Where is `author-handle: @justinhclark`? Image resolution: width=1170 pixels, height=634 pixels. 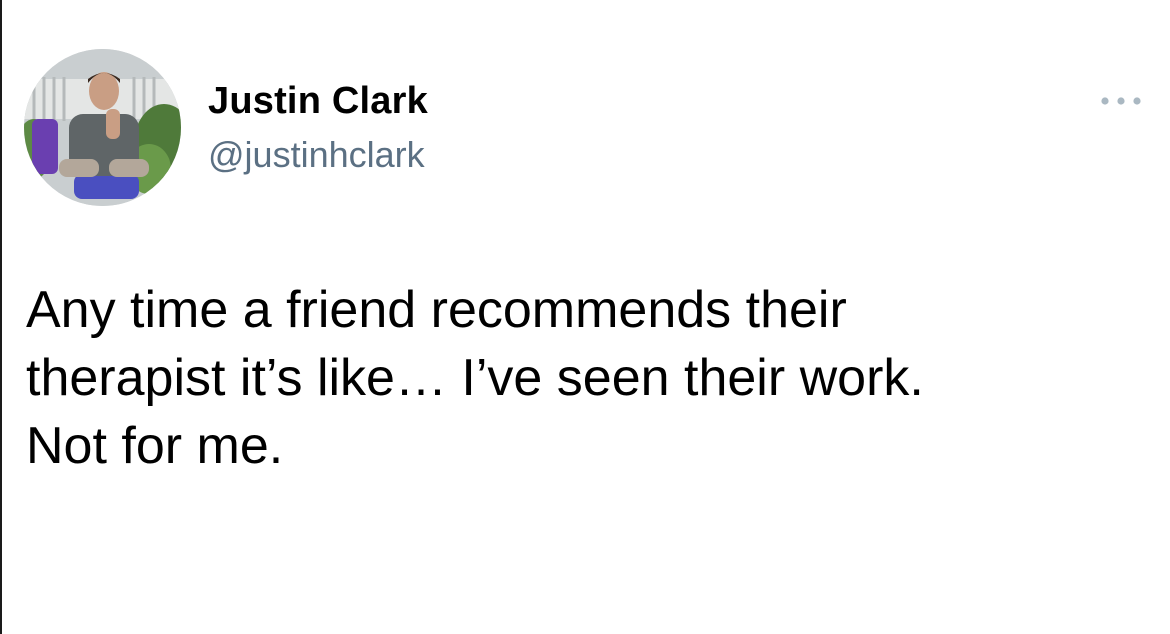
author-handle: @justinhclark is located at coordinates (316, 155).